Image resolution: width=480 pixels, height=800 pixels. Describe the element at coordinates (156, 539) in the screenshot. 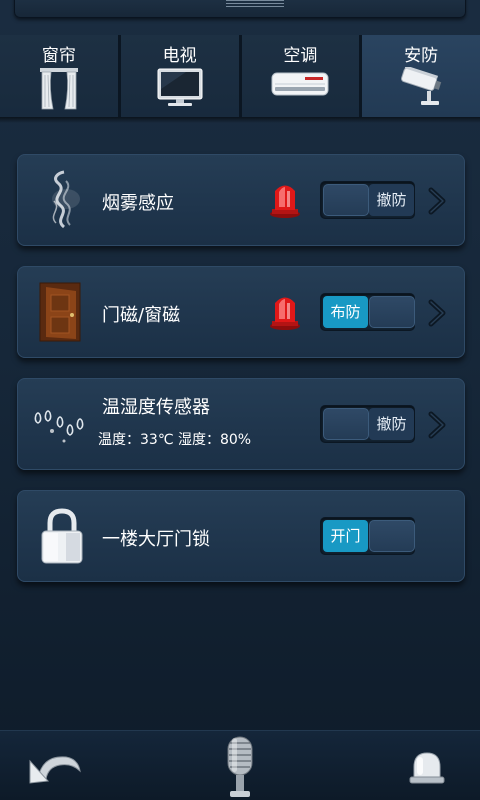

I see `device-name: 一楼大厅门锁` at that location.